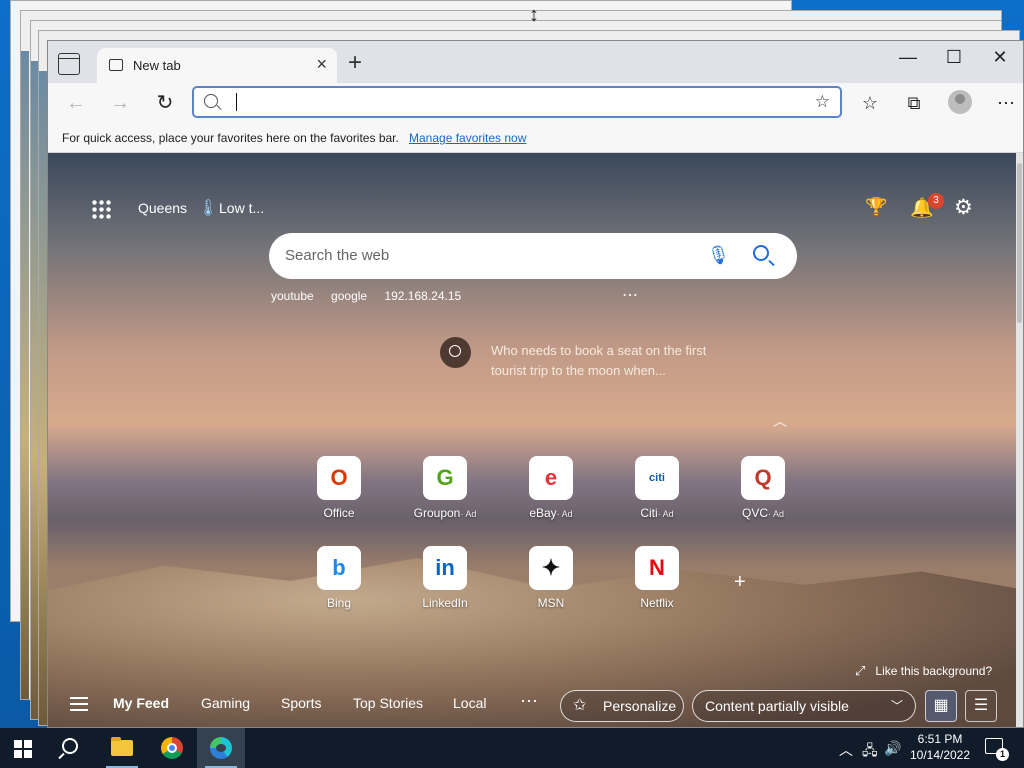 This screenshot has height=768, width=1024. What do you see at coordinates (445, 513) in the screenshot?
I see `quick-link-label: Groupon· Ad` at bounding box center [445, 513].